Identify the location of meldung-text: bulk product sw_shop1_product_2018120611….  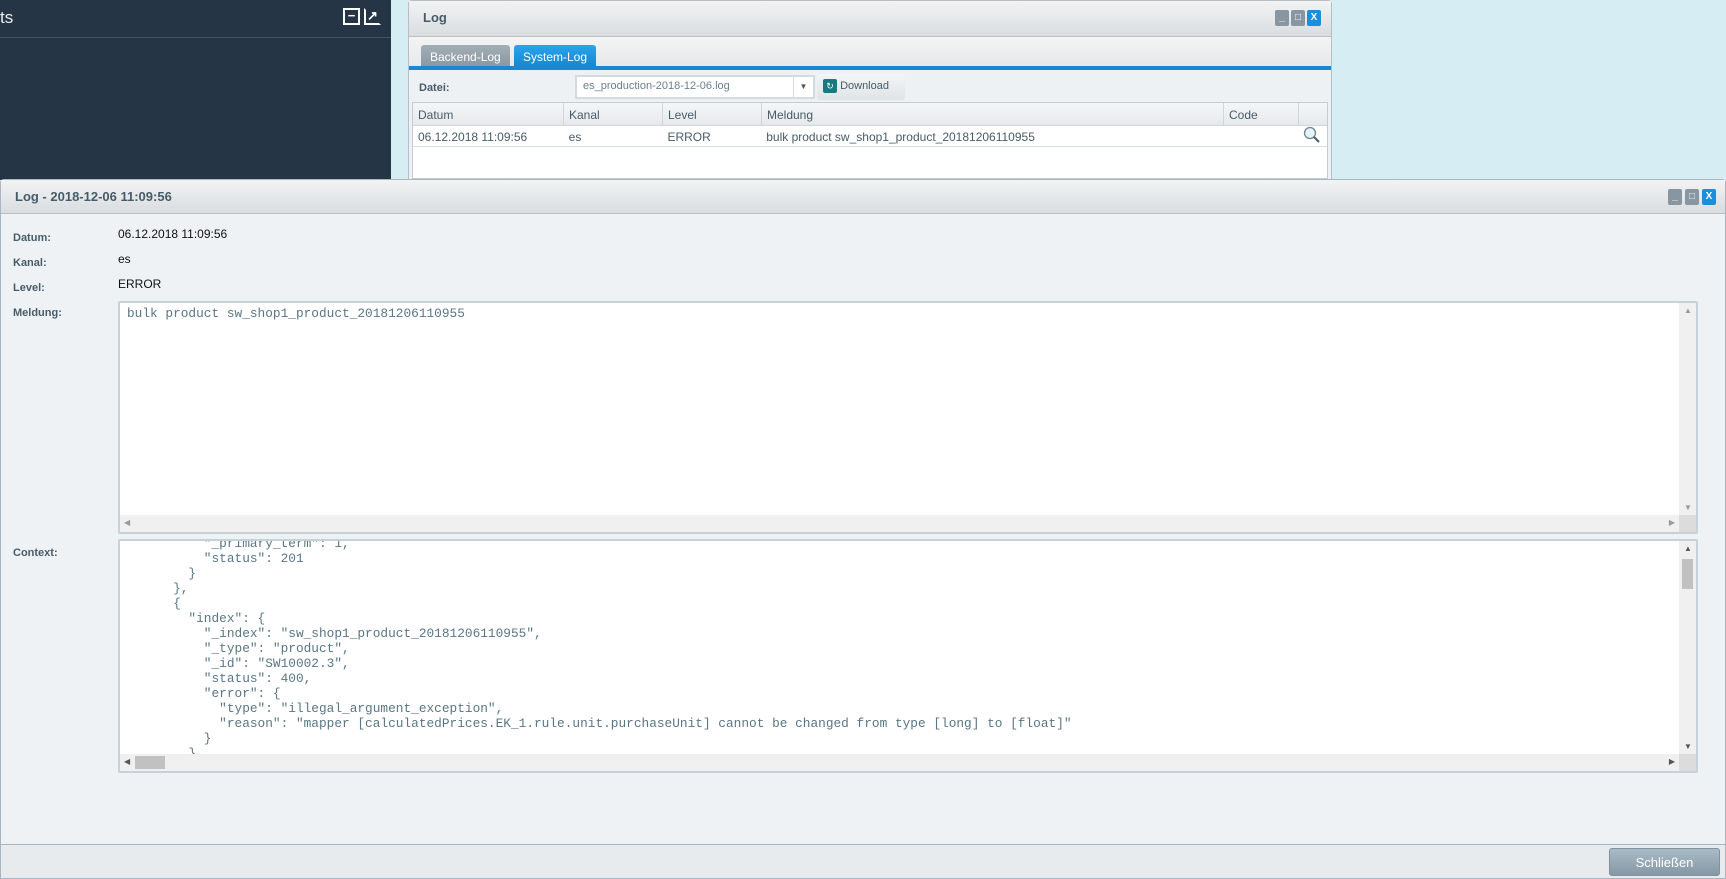
(296, 313).